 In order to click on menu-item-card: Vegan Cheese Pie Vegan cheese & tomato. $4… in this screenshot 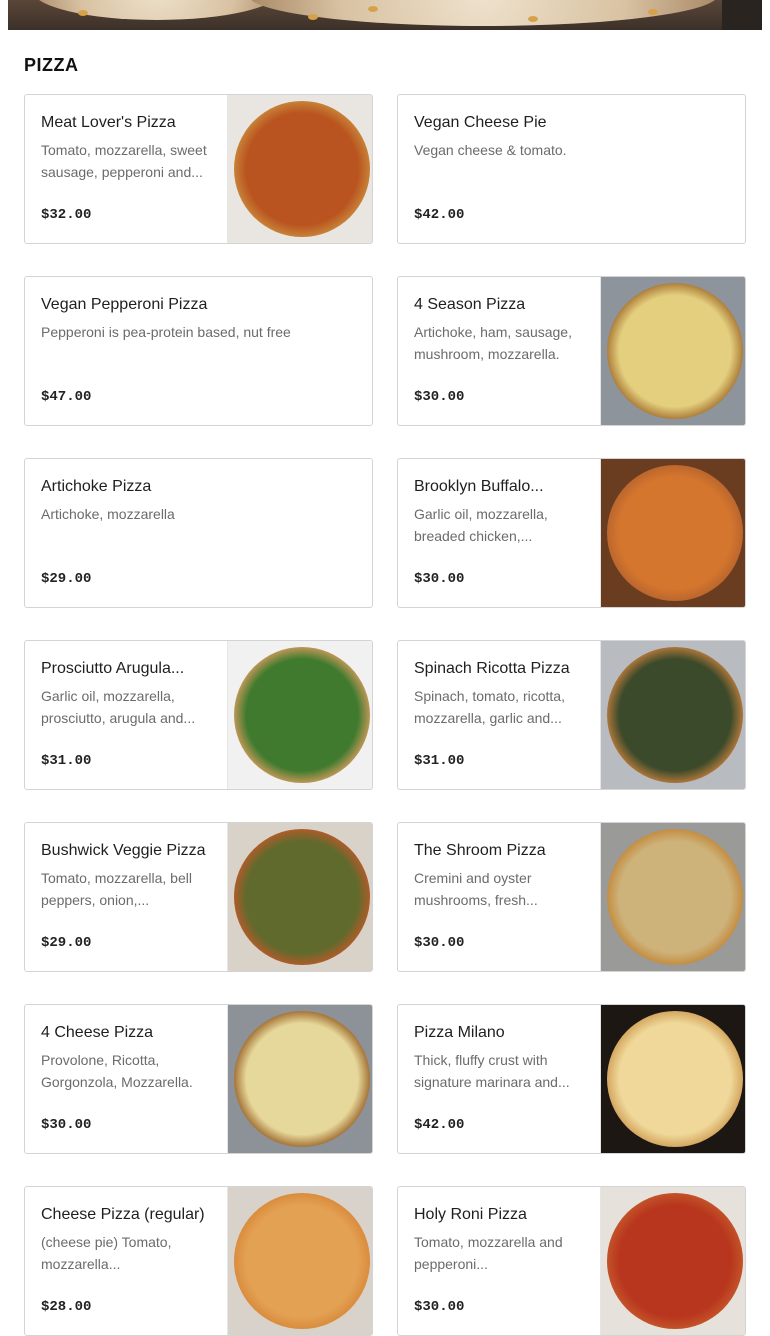, I will do `click(571, 169)`.